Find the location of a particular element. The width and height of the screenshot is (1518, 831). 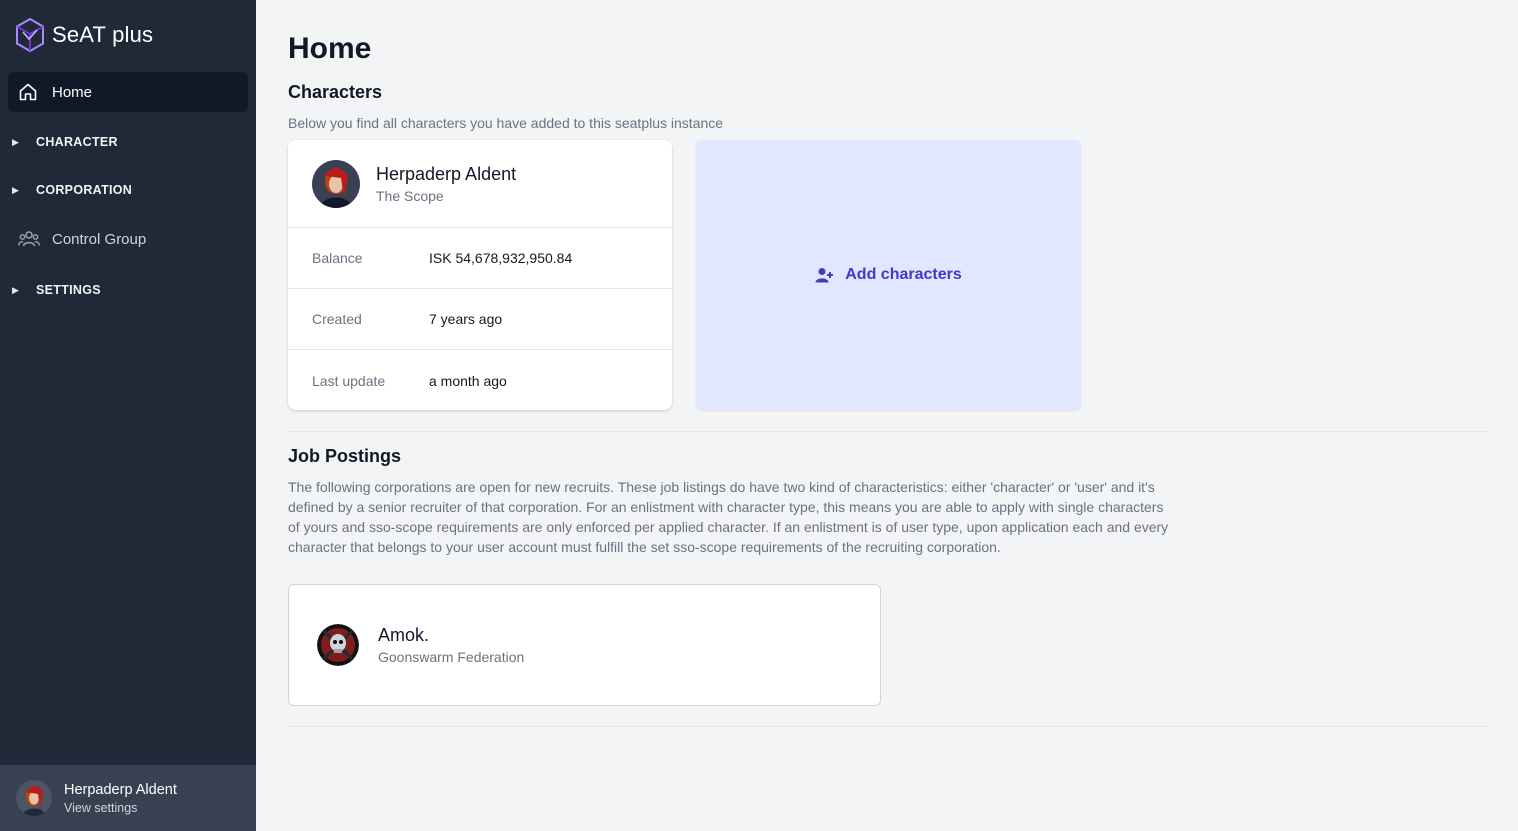

view-settings-link: View settings is located at coordinates (120, 808).